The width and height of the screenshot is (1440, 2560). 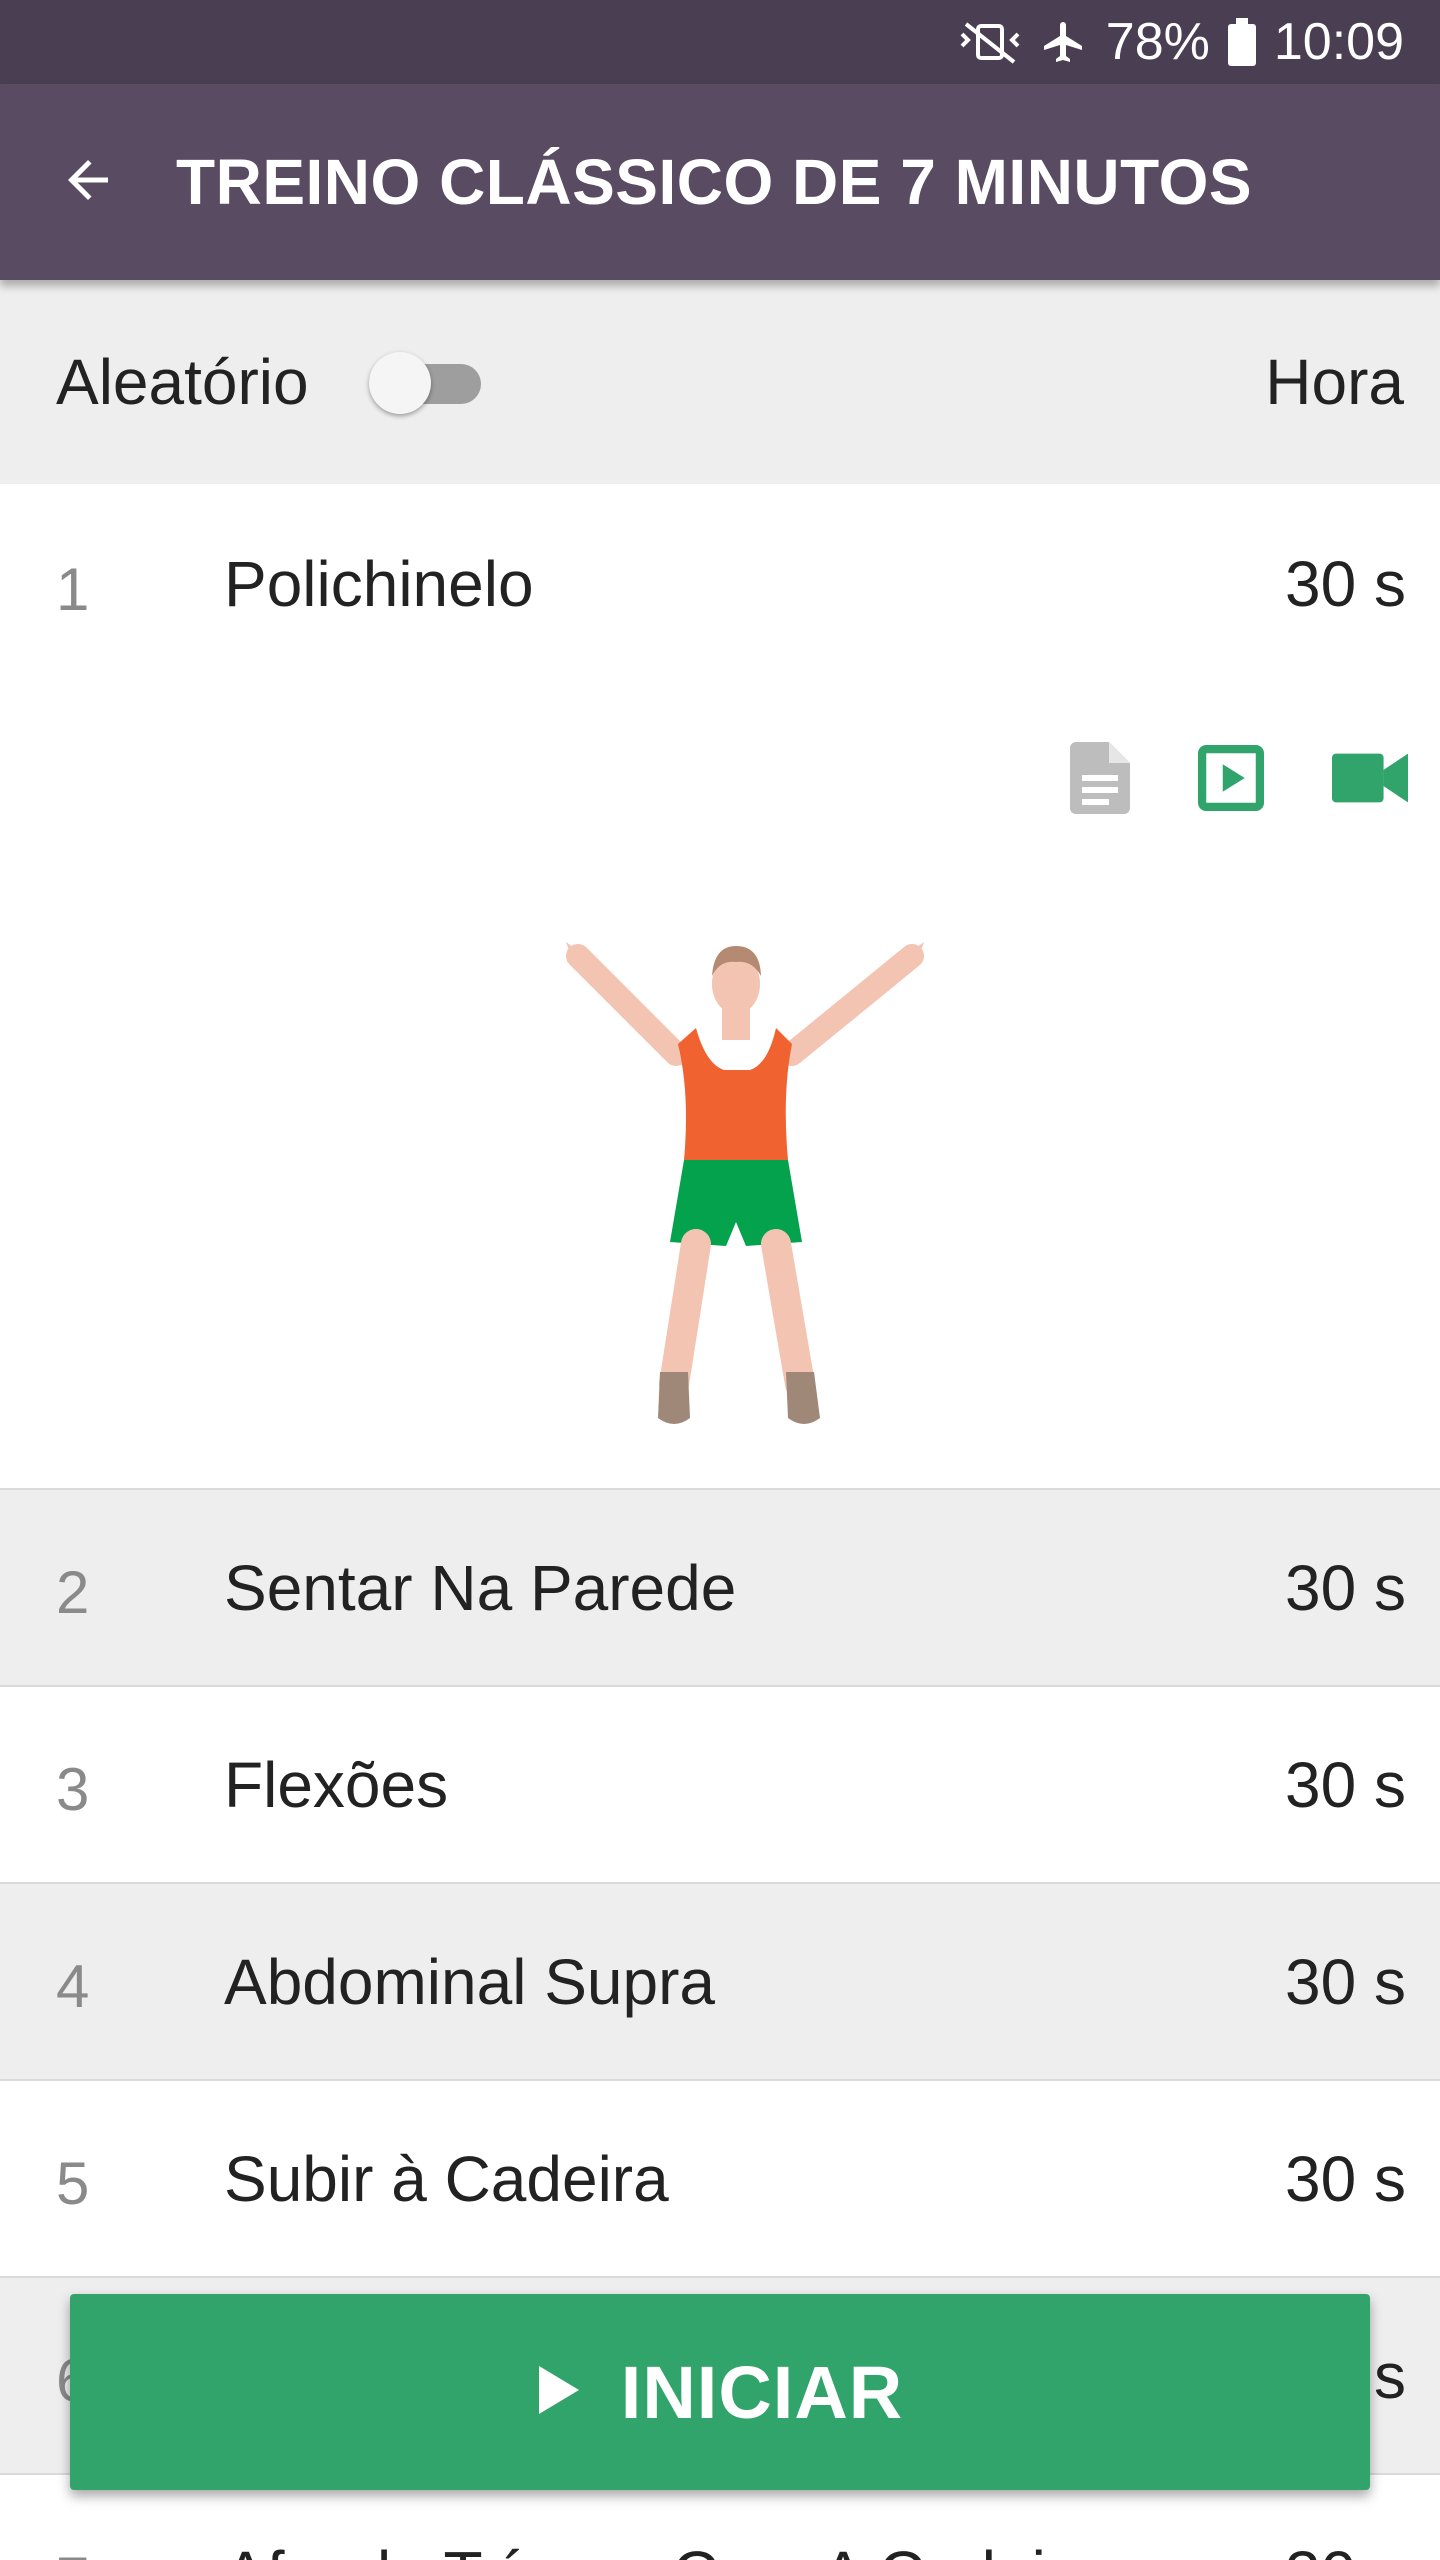 I want to click on start-button: INICIAR, so click(x=720, y=2392).